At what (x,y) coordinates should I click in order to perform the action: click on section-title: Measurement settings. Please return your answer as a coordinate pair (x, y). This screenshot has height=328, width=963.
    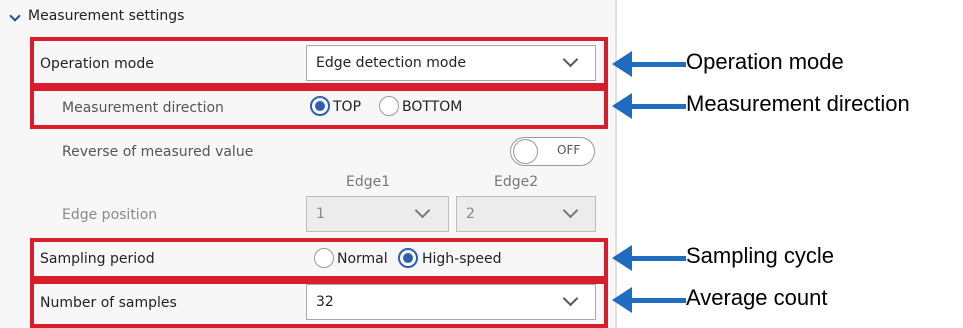
    Looking at the image, I should click on (106, 16).